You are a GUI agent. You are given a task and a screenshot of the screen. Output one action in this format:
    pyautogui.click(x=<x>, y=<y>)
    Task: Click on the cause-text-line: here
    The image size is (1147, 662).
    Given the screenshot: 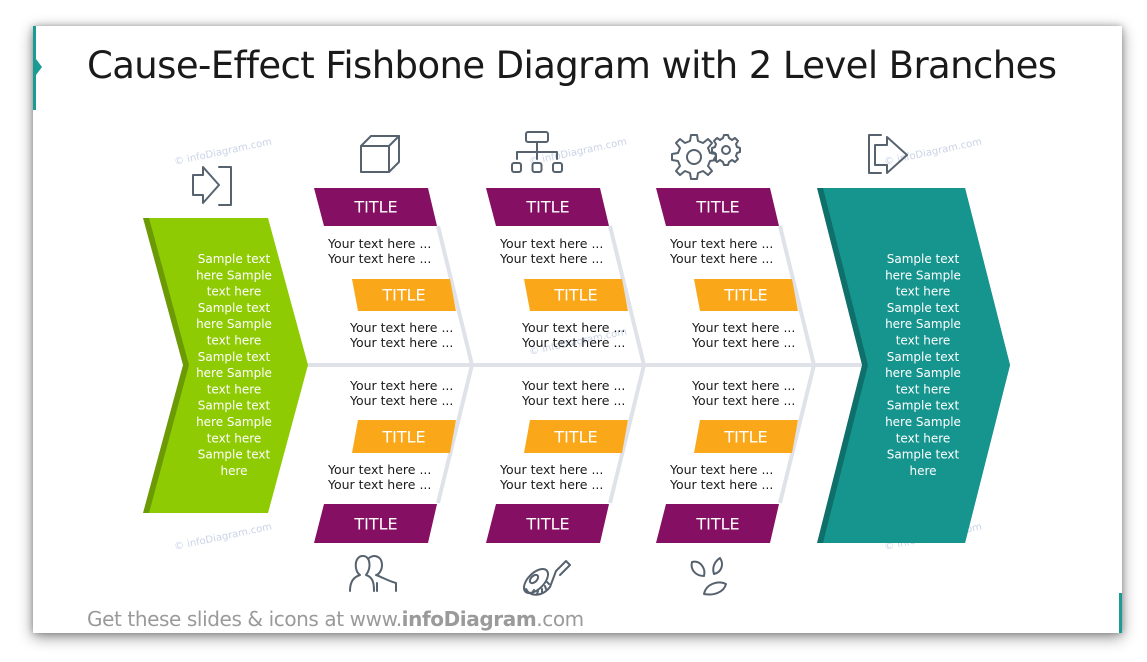 What is the action you would take?
    pyautogui.click(x=233, y=471)
    